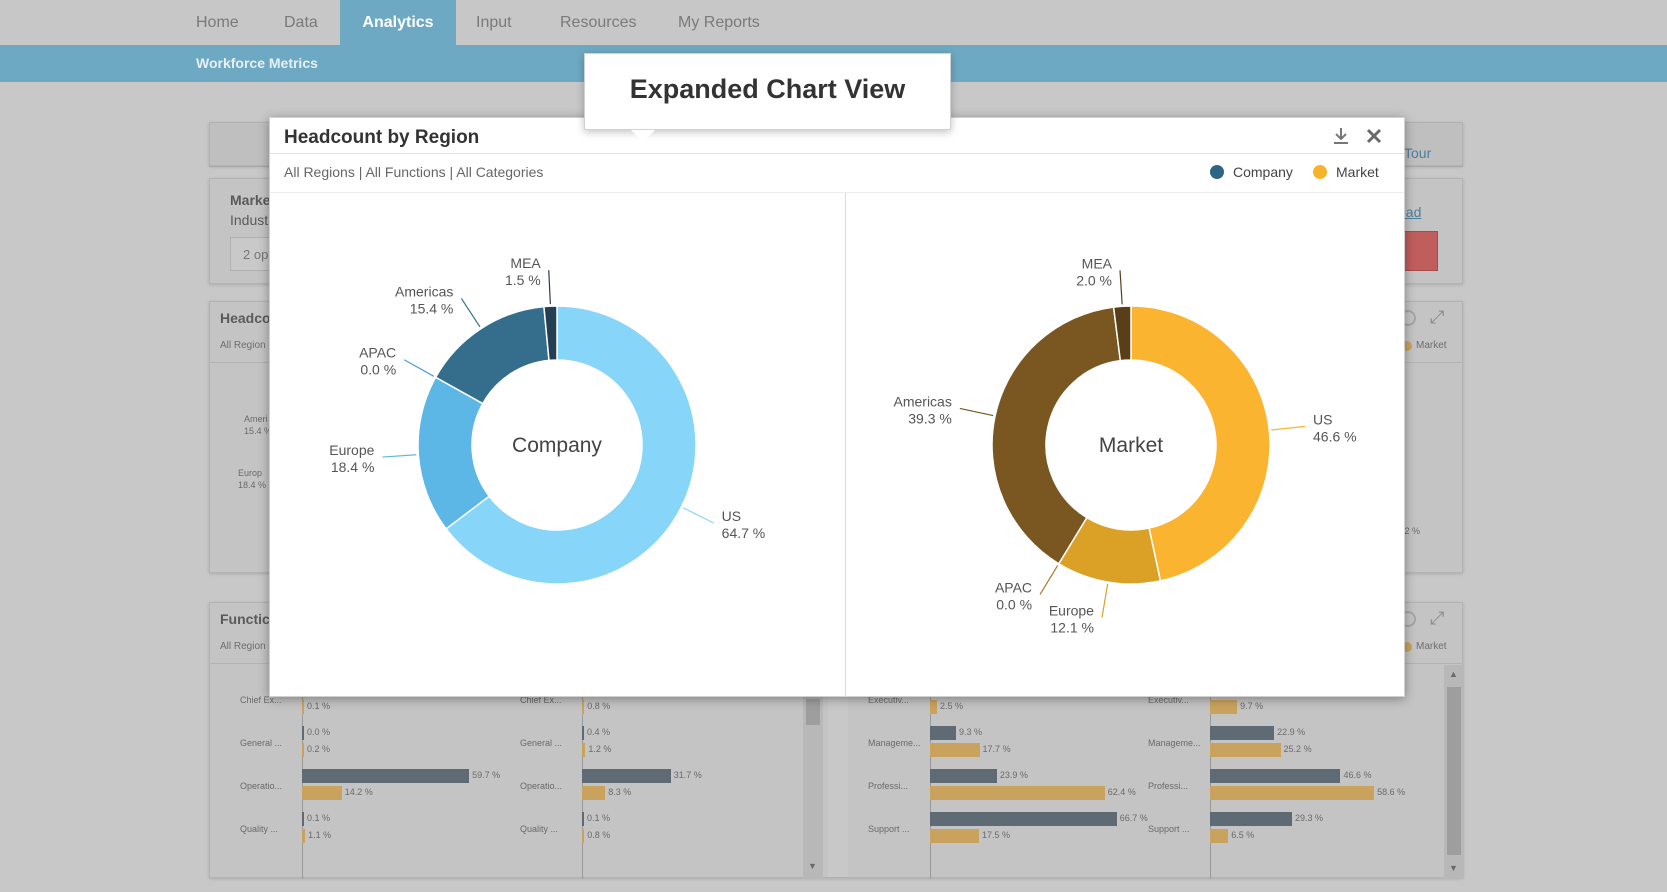  Describe the element at coordinates (256, 254) in the screenshot. I see `market-card-select-text: 2 op` at that location.